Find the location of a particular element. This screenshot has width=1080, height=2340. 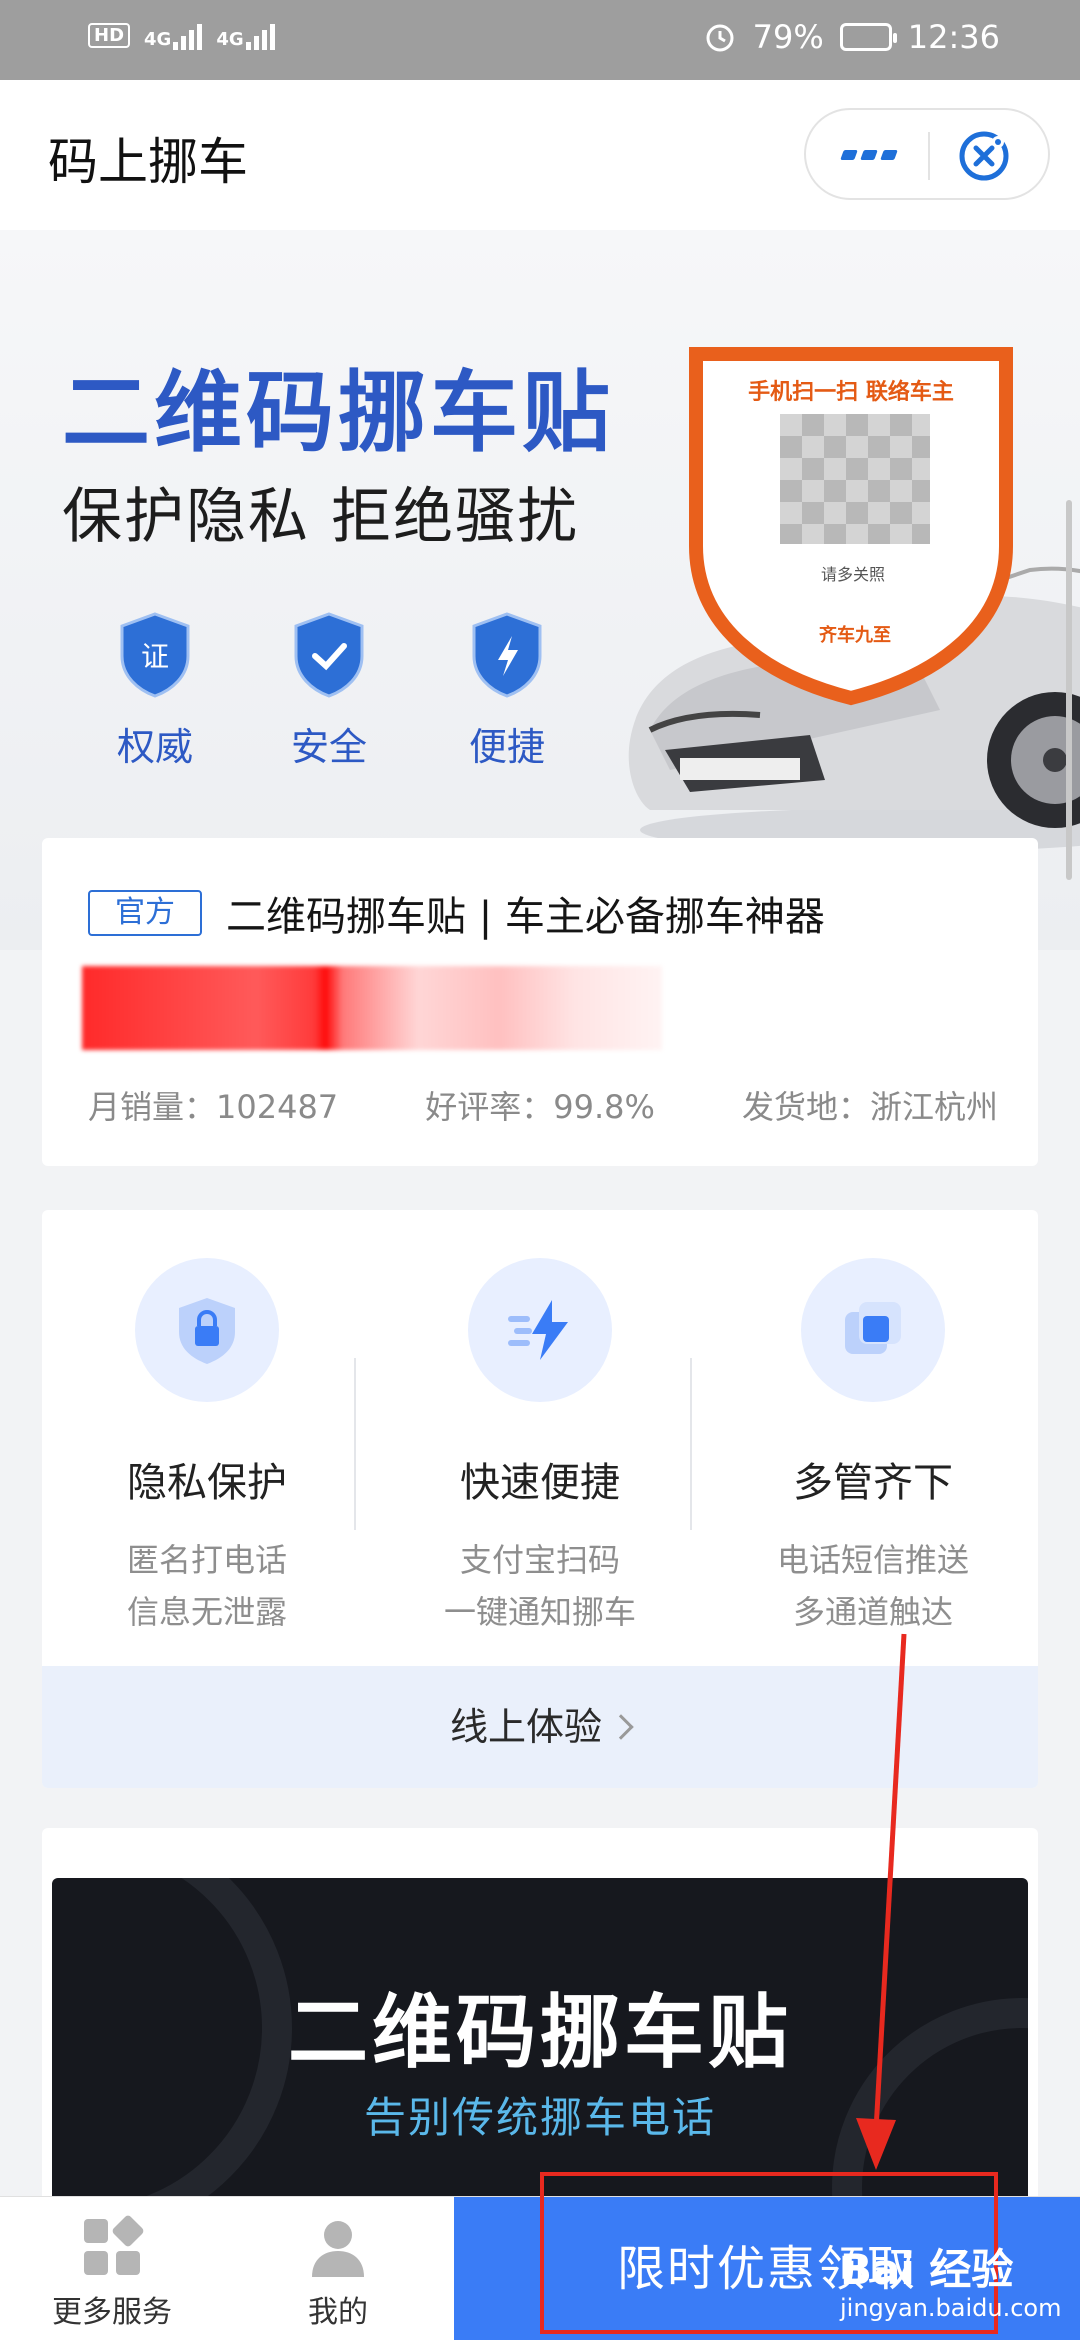

rating: 好评率：99.8% is located at coordinates (540, 1107).